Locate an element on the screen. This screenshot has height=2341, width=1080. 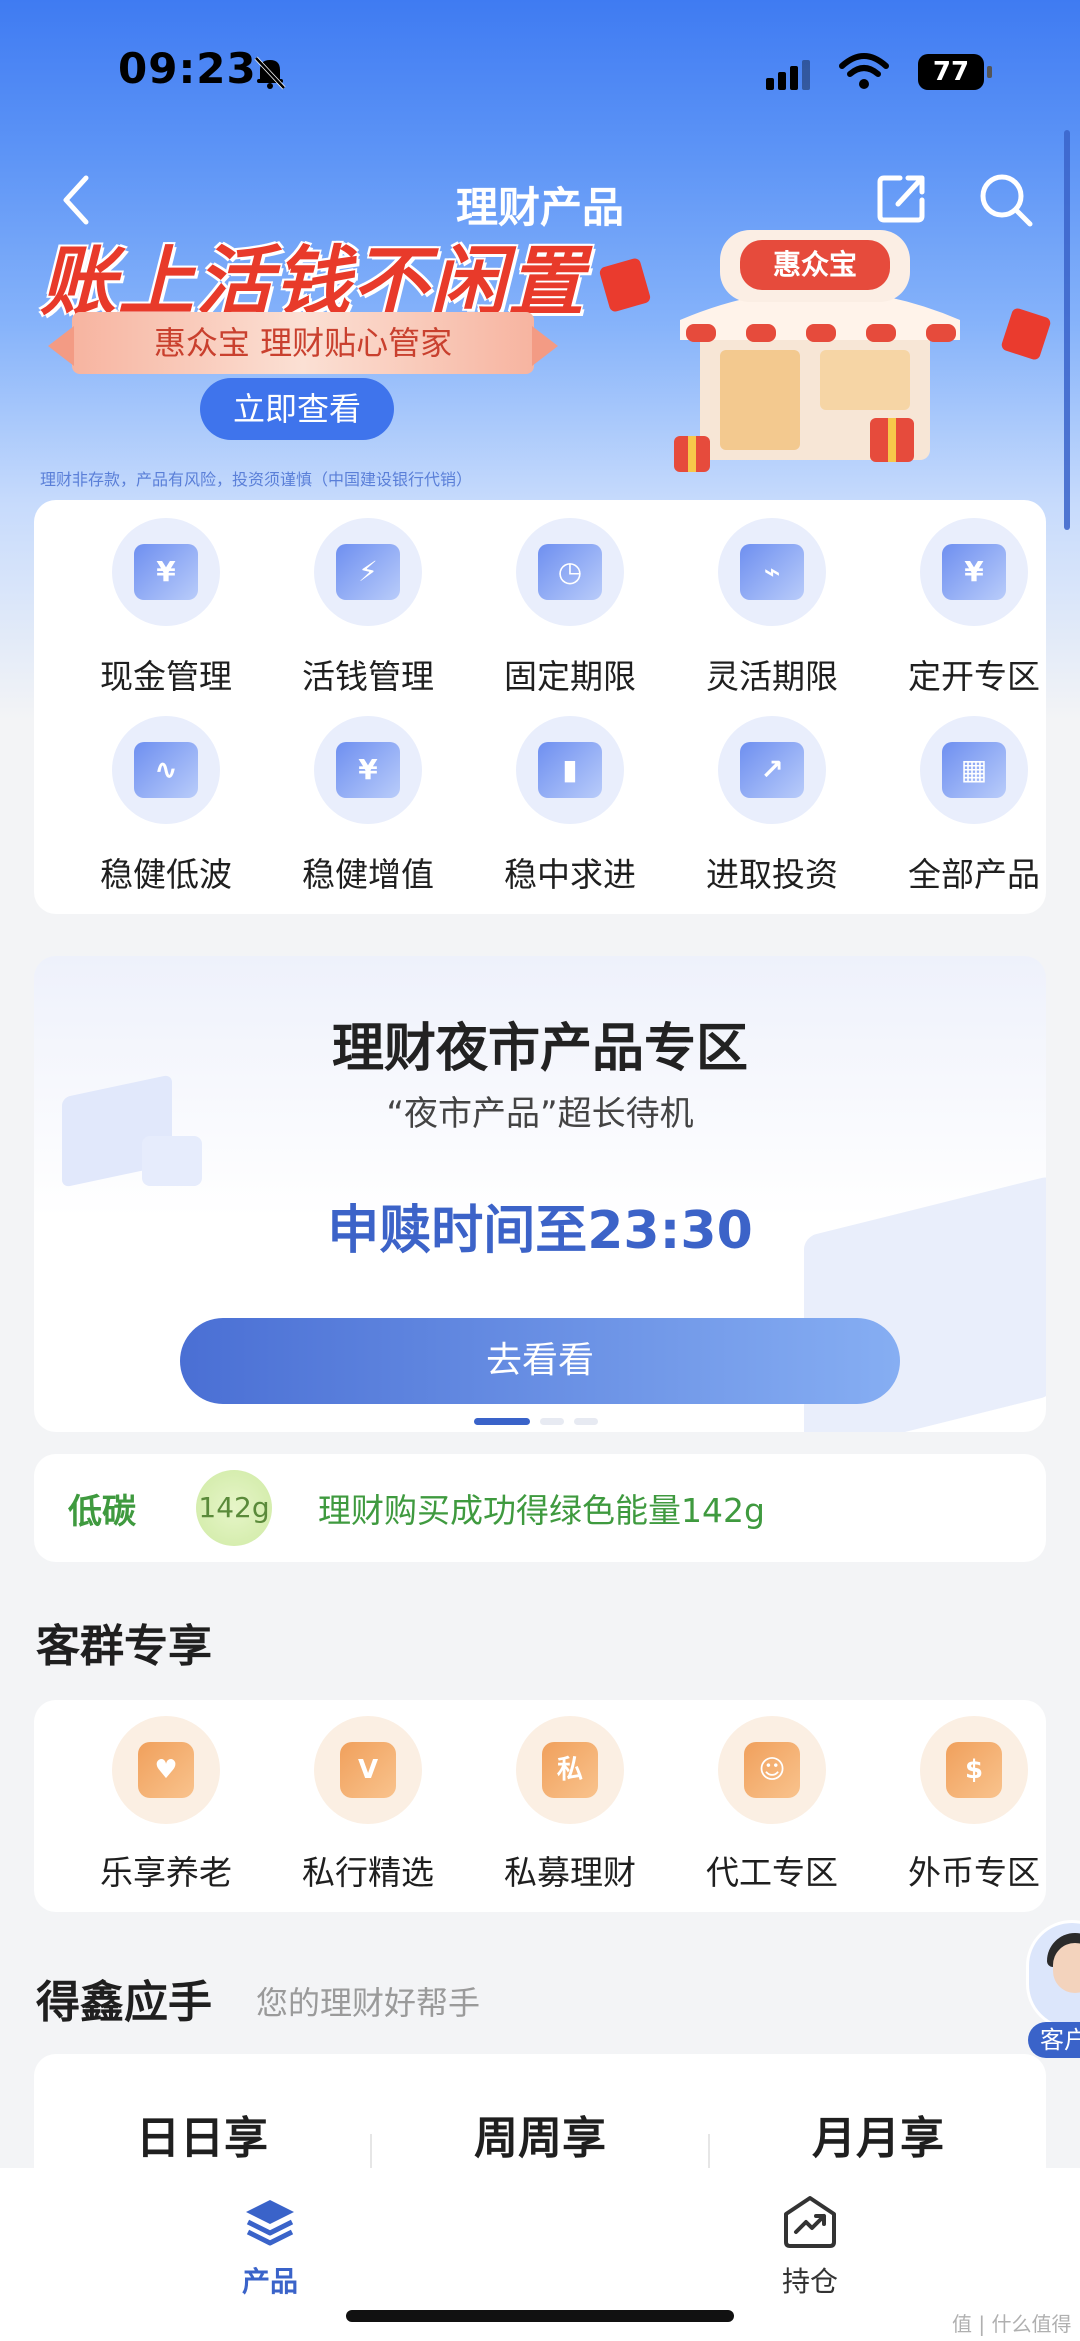
category-item: ∿ 稳健低波 is located at coordinates (166, 796).